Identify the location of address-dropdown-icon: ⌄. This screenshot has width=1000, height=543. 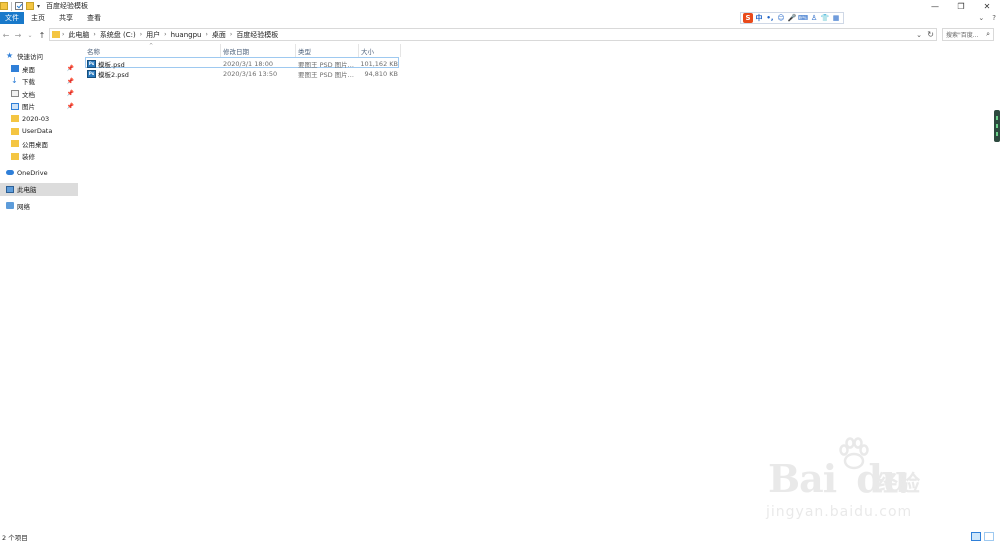
(919, 35).